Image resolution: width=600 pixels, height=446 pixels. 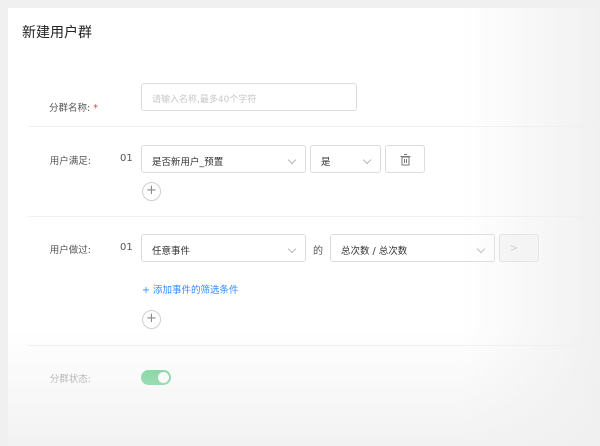 I want to click on segment-status-toggle, so click(x=156, y=377).